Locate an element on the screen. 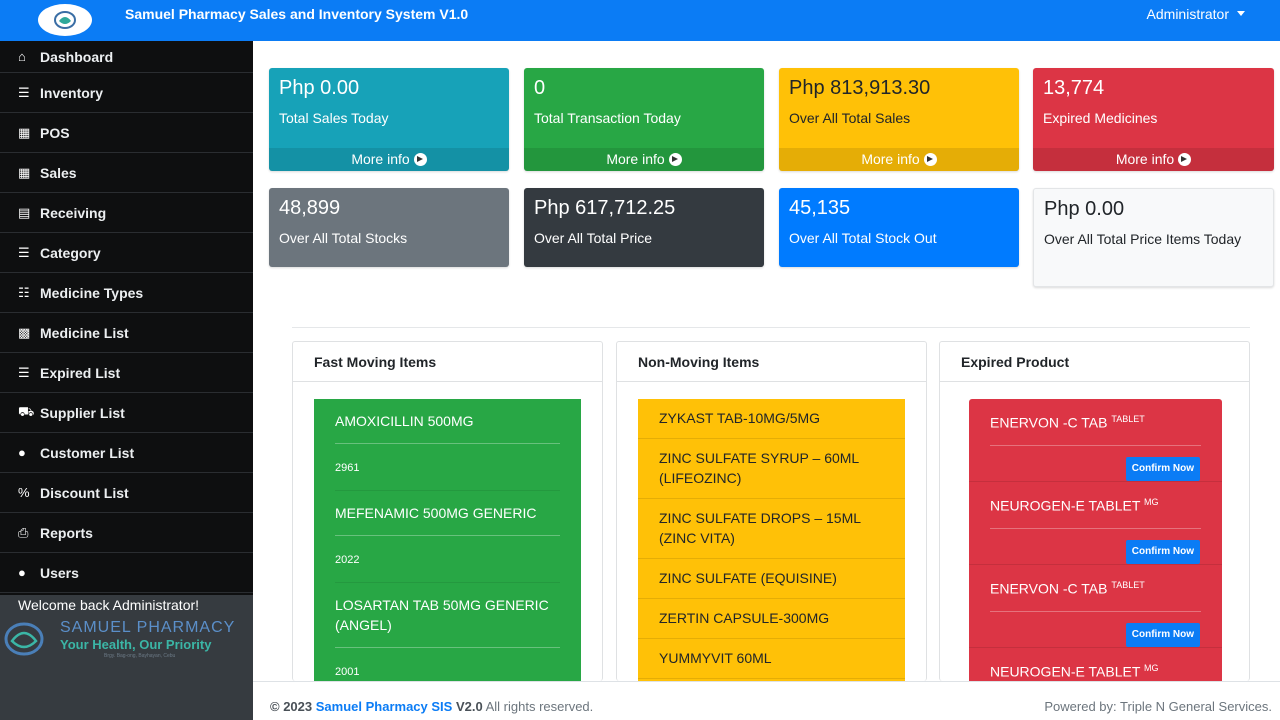  sidebar-item-medicine-list: ▩ Medicine List is located at coordinates (126, 333).